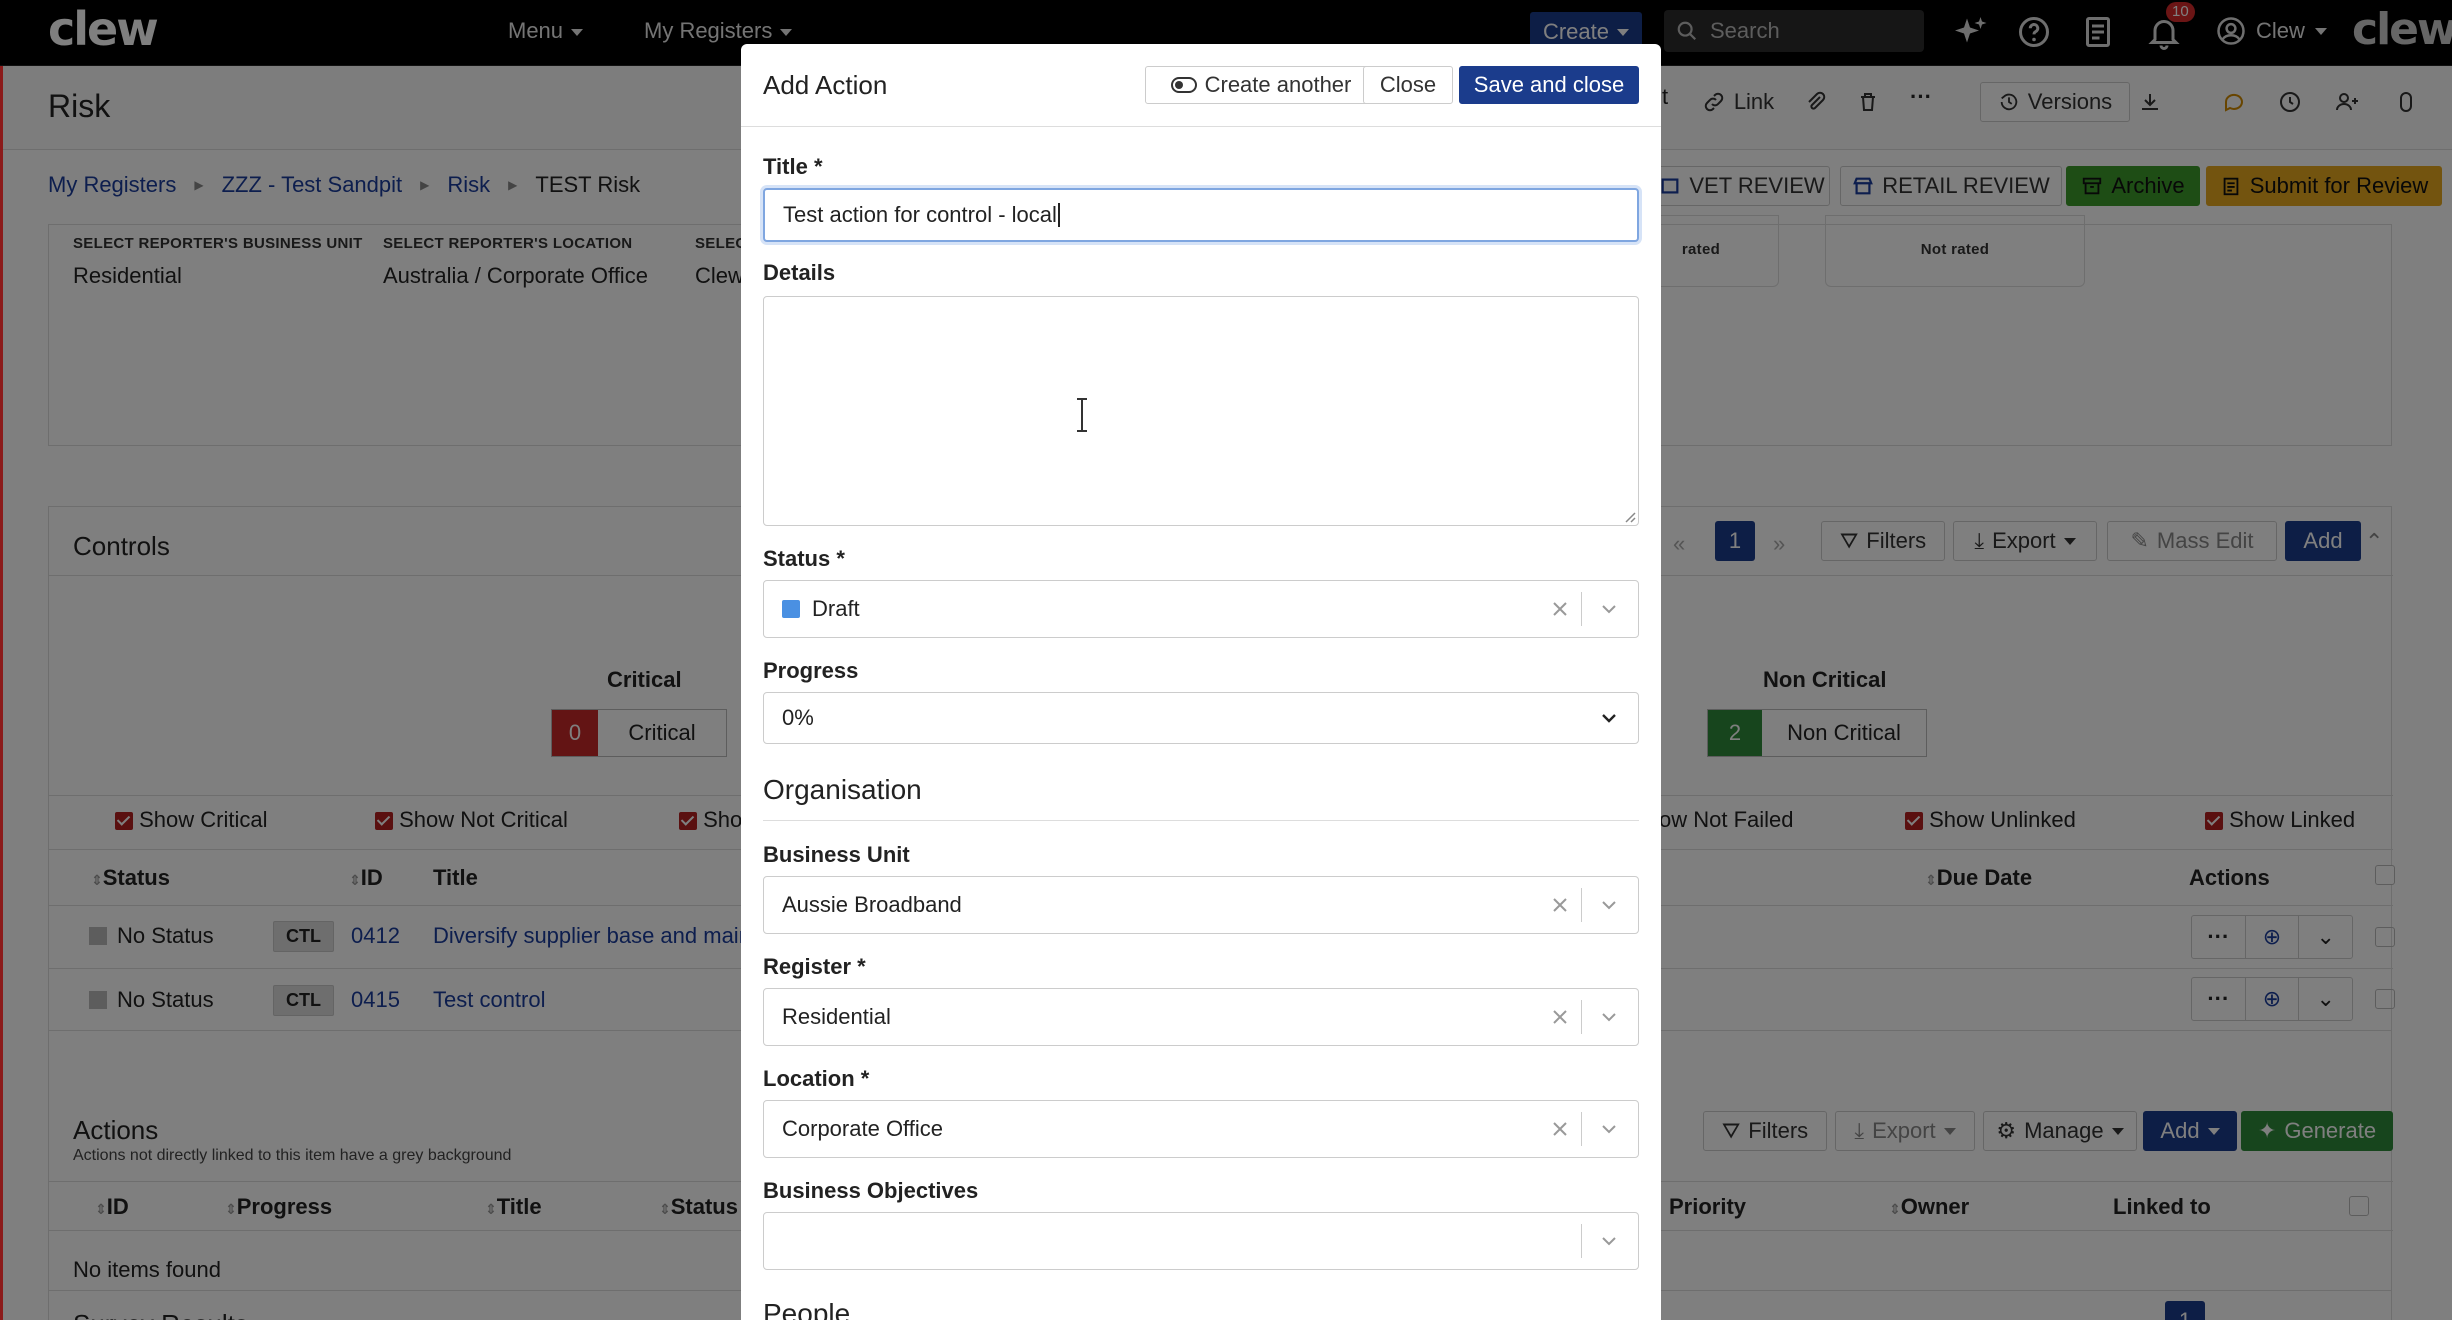 The image size is (2452, 1320). I want to click on status-value: Draft, so click(836, 608).